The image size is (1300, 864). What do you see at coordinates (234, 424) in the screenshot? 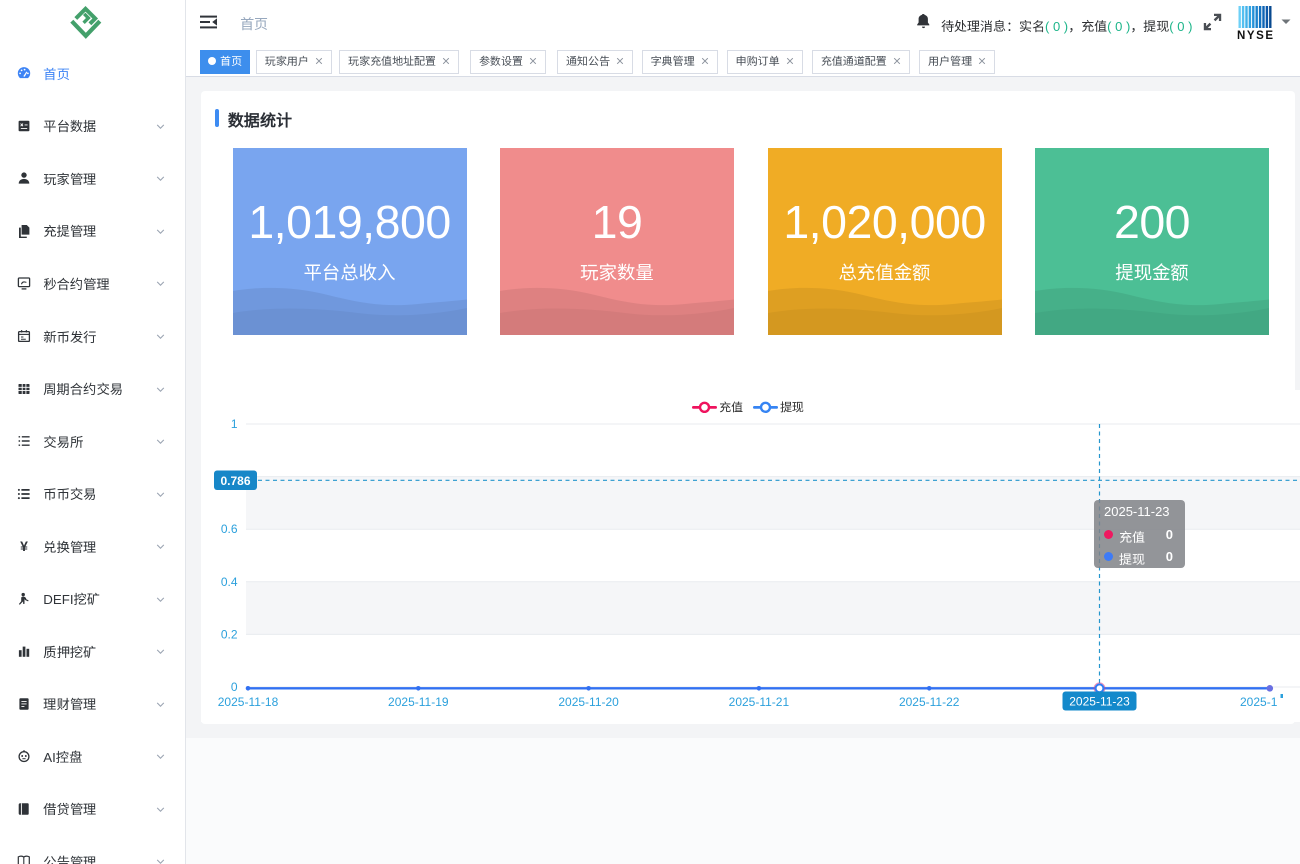
I see `svg-text: 1` at bounding box center [234, 424].